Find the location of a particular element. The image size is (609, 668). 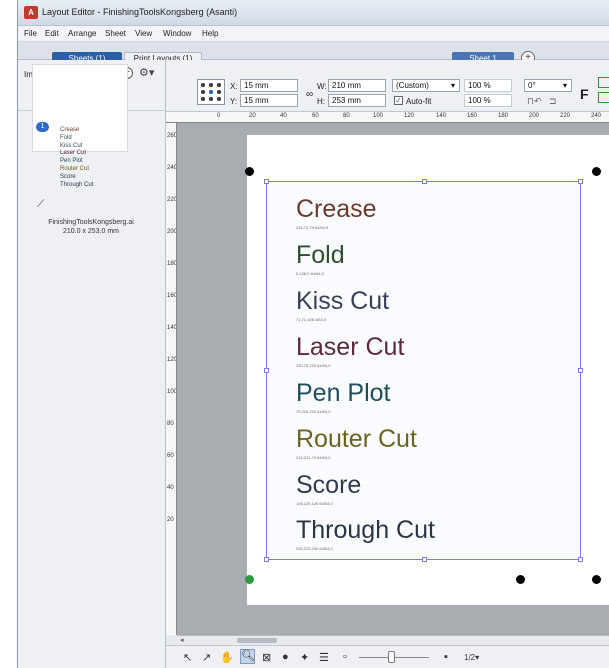

size-preset-select: (Custom) ▾ is located at coordinates (426, 85).